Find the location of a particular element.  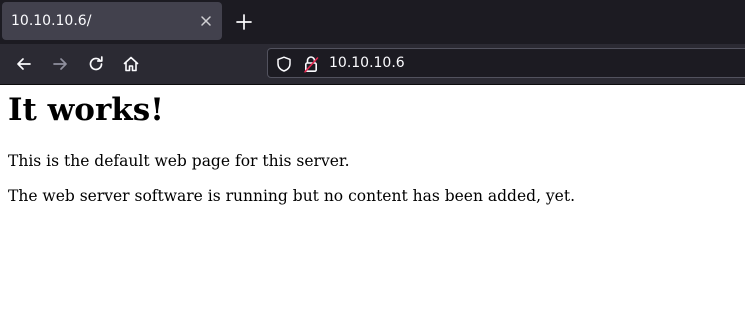

tab-active: 10.10.10.6/ is located at coordinates (112, 21).